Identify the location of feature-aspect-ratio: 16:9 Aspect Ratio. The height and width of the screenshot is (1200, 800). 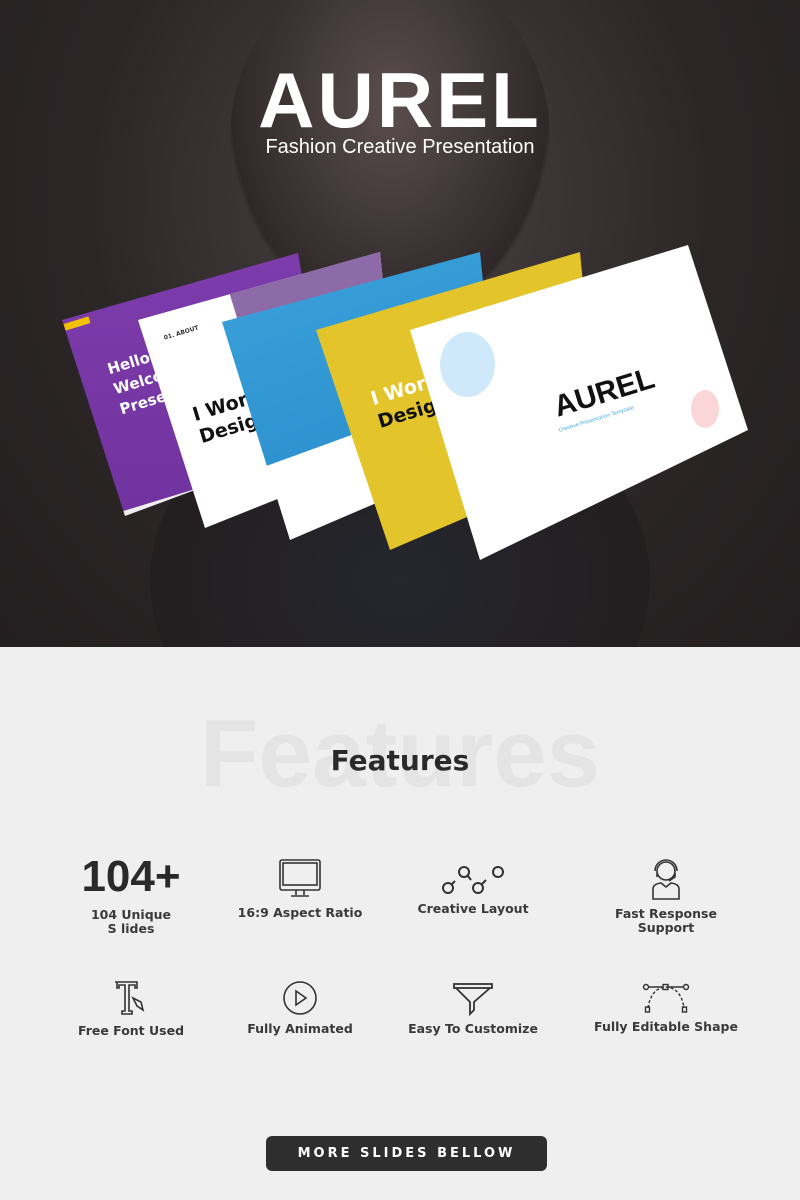
(300, 889).